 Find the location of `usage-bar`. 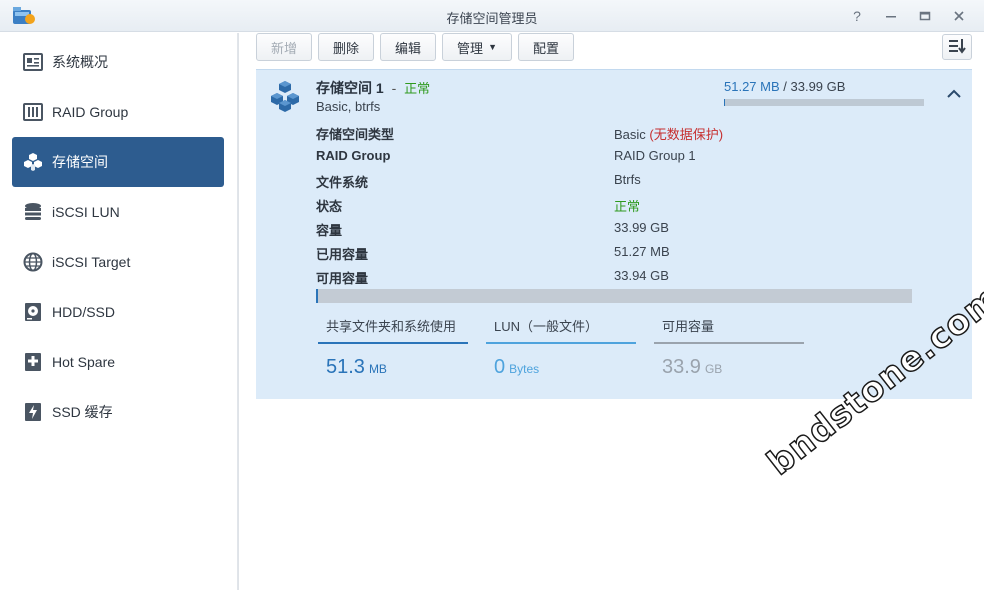

usage-bar is located at coordinates (824, 102).